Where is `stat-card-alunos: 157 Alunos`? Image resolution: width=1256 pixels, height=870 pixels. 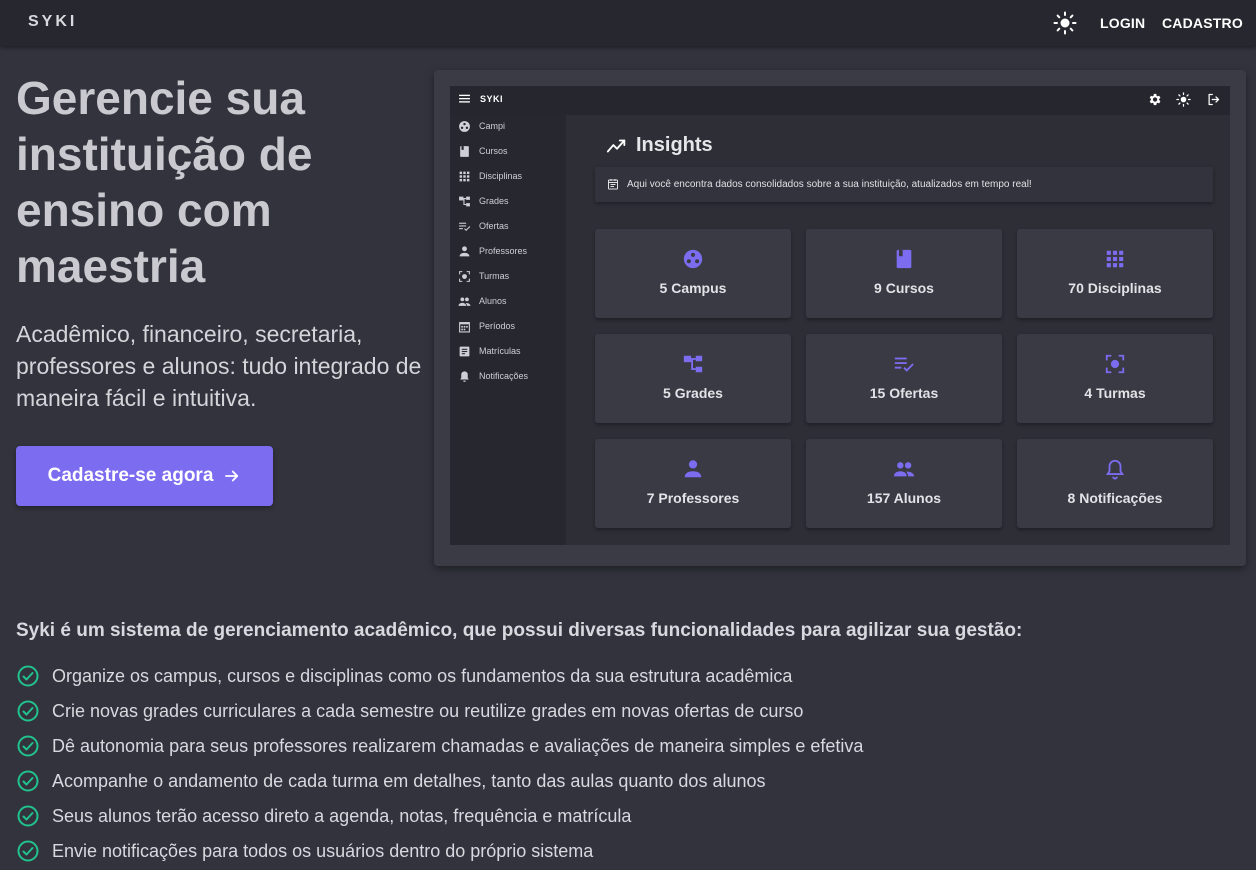
stat-card-alunos: 157 Alunos is located at coordinates (904, 483).